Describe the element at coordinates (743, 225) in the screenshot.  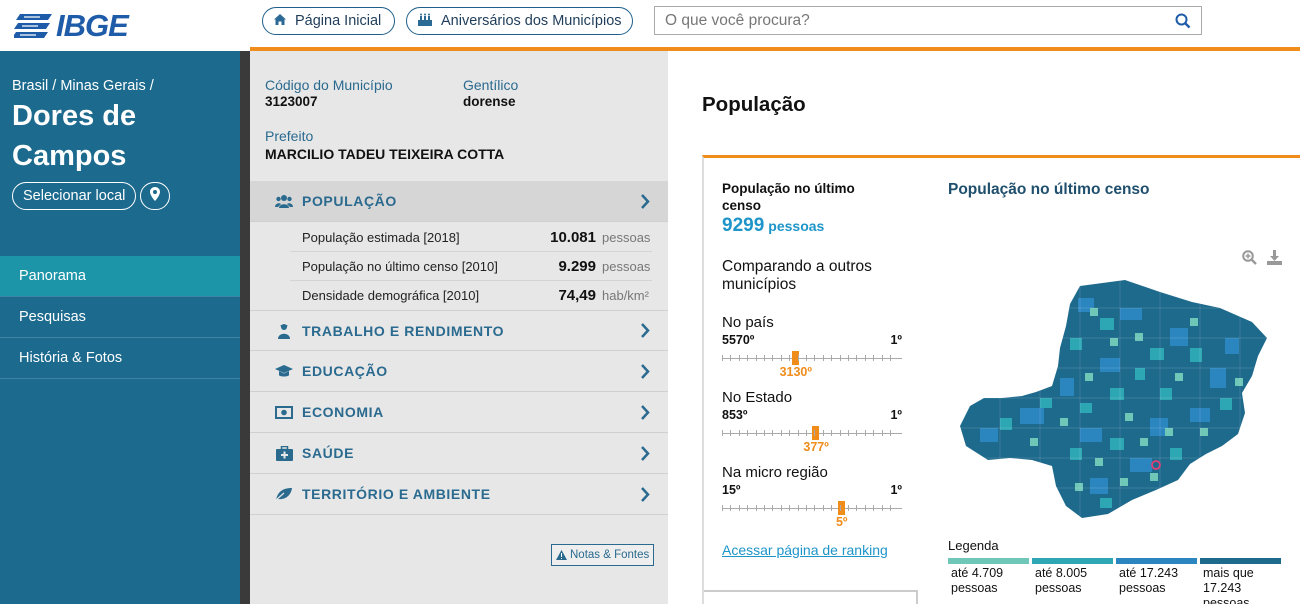
I see `stat-value: 9299` at that location.